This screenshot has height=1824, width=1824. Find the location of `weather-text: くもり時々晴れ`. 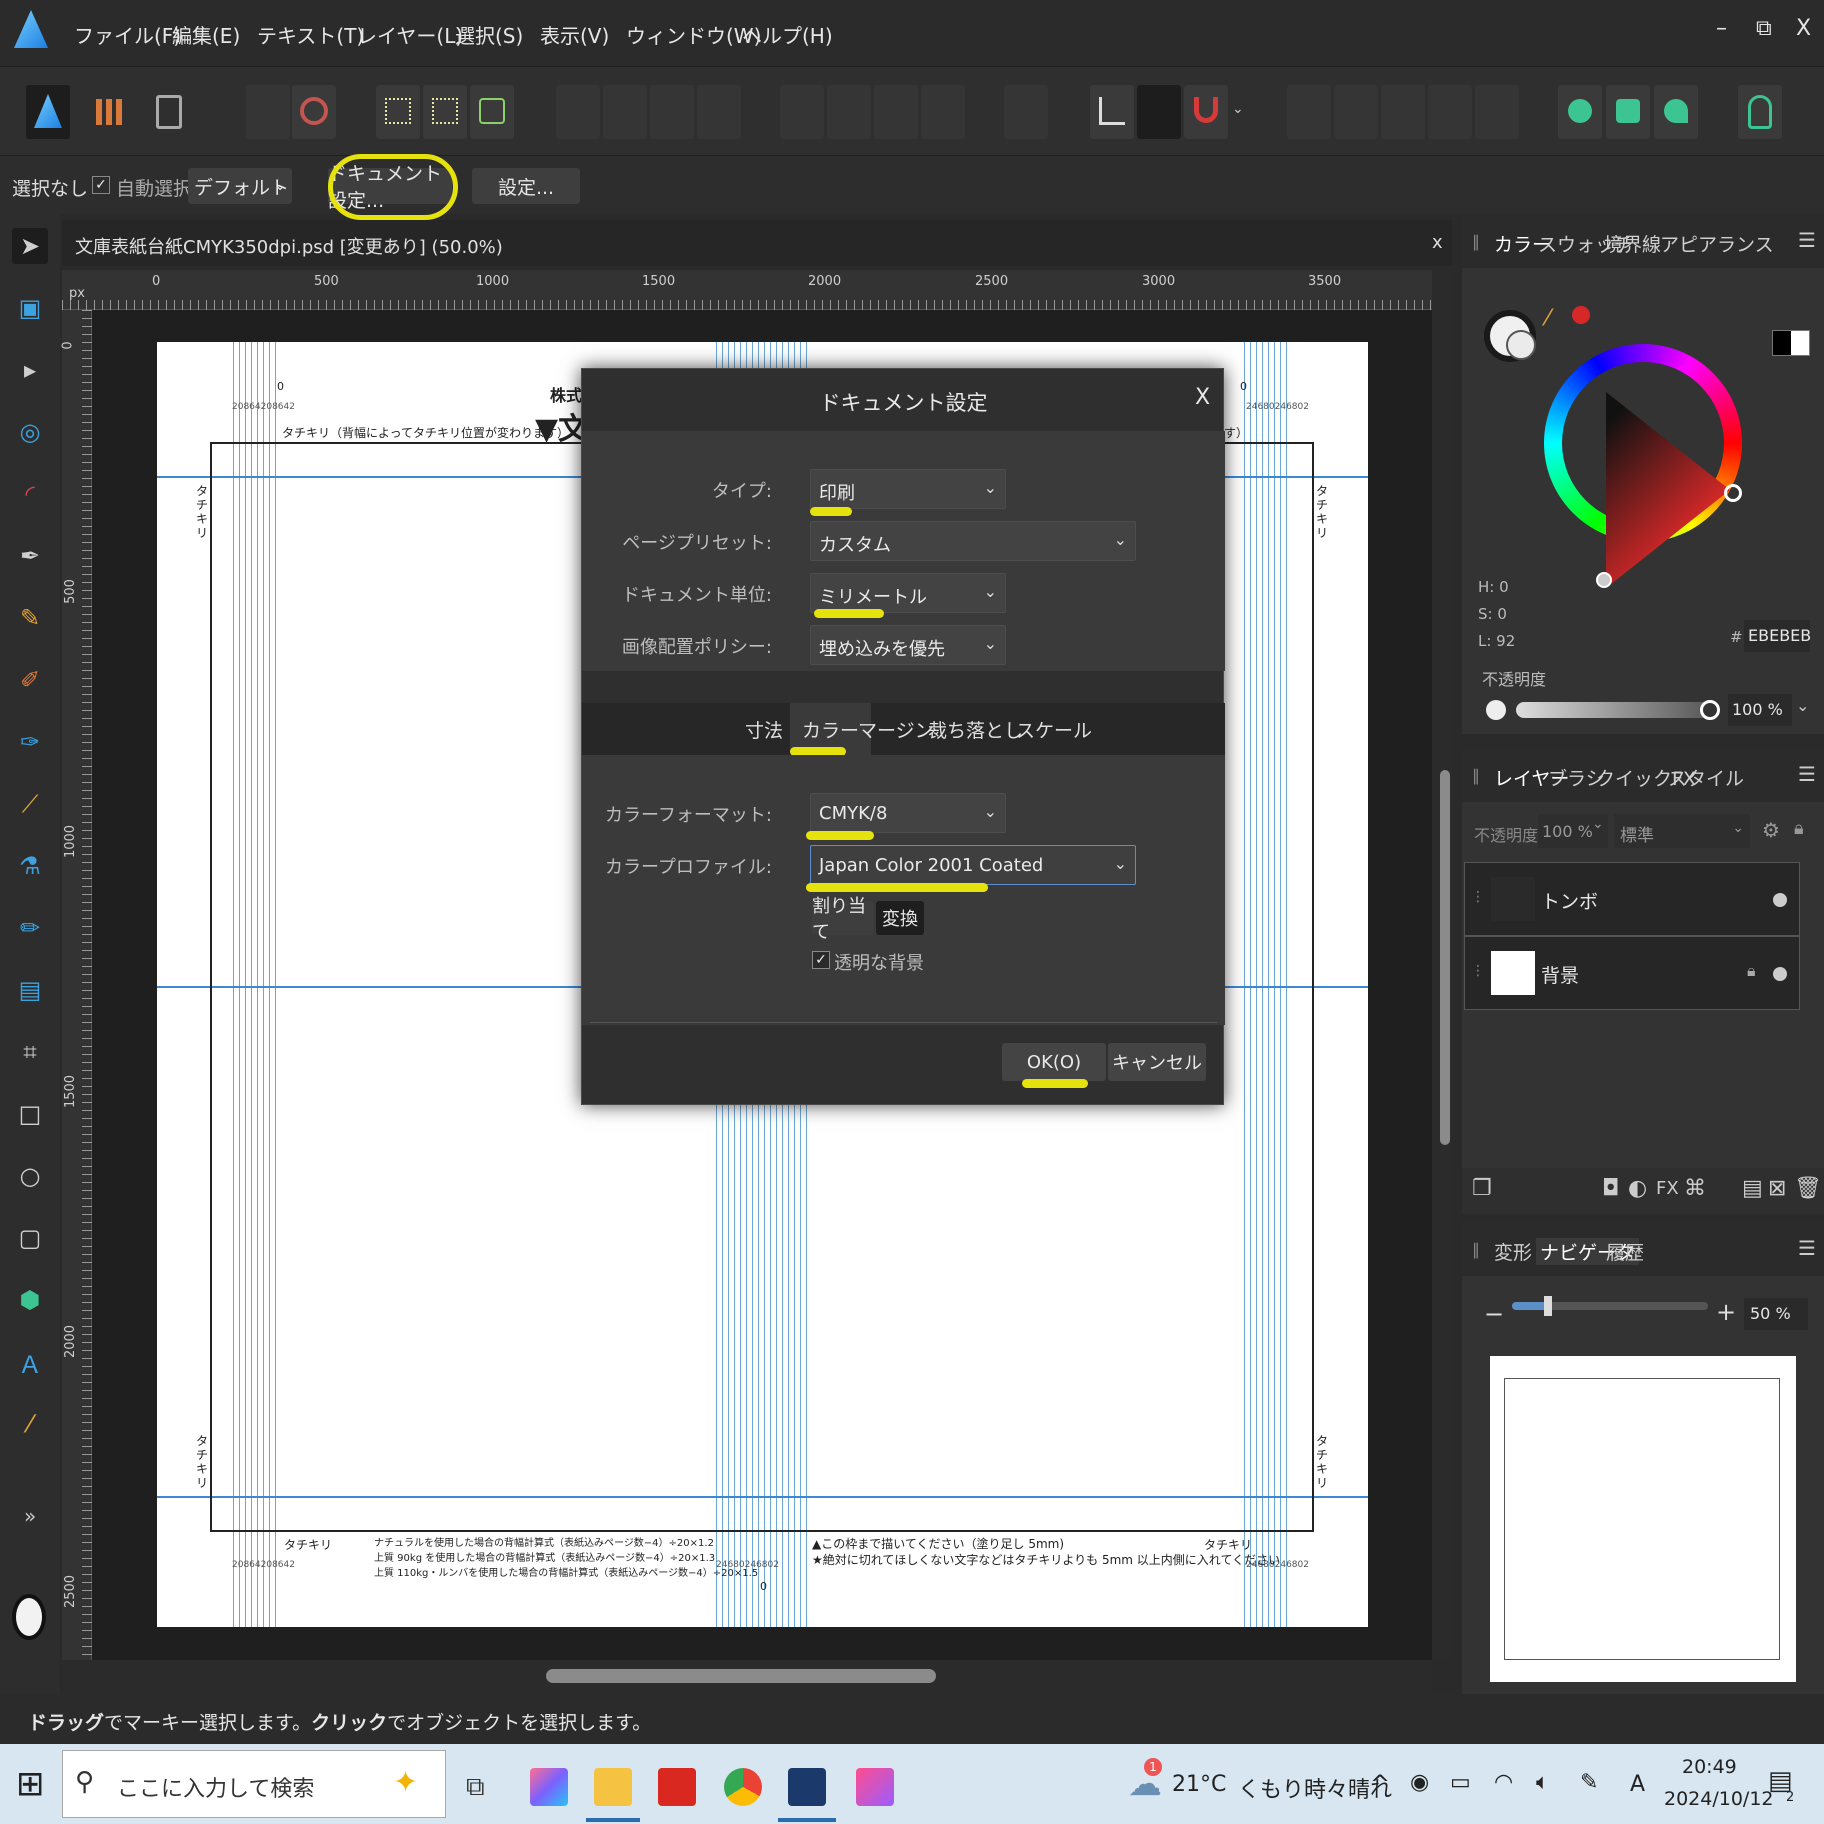

weather-text: くもり時々晴れ is located at coordinates (1315, 1788).